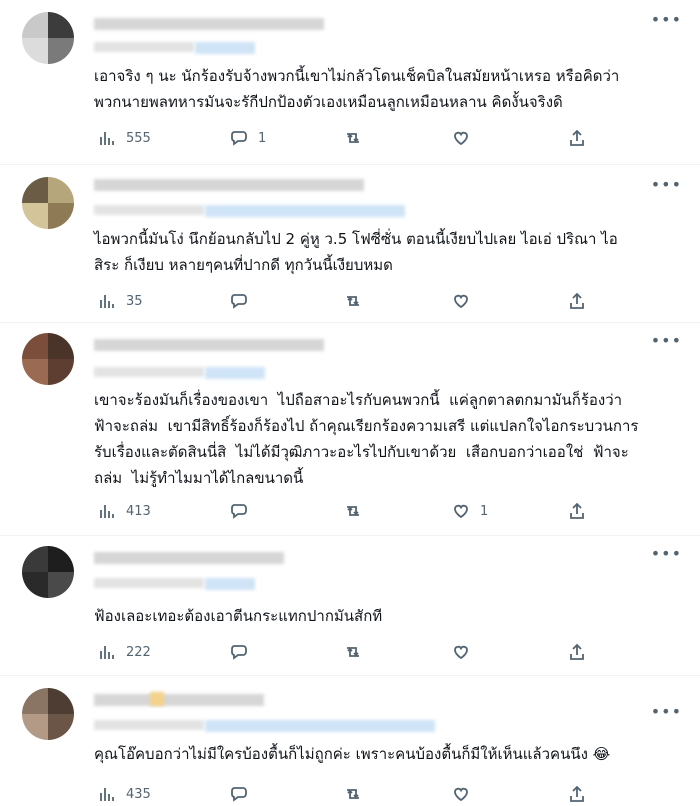  What do you see at coordinates (138, 138) in the screenshot?
I see `views-count: 555` at bounding box center [138, 138].